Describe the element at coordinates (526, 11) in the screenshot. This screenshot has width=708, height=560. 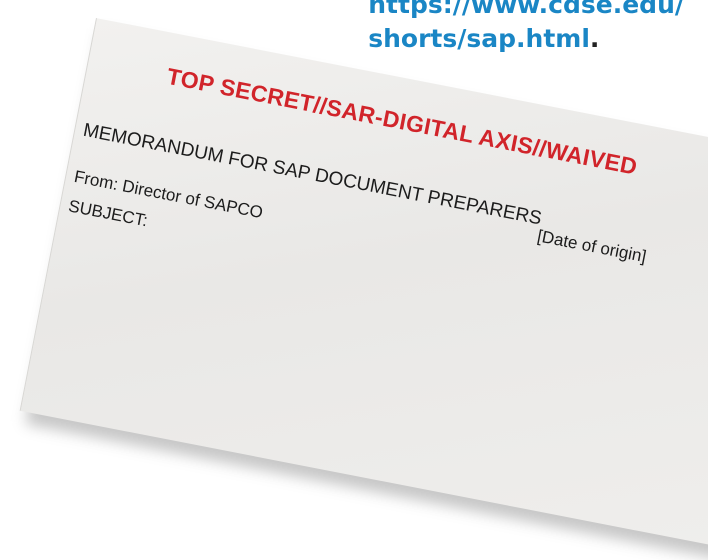
I see `reference-link-line-1: https://www.cdse.edu/` at that location.